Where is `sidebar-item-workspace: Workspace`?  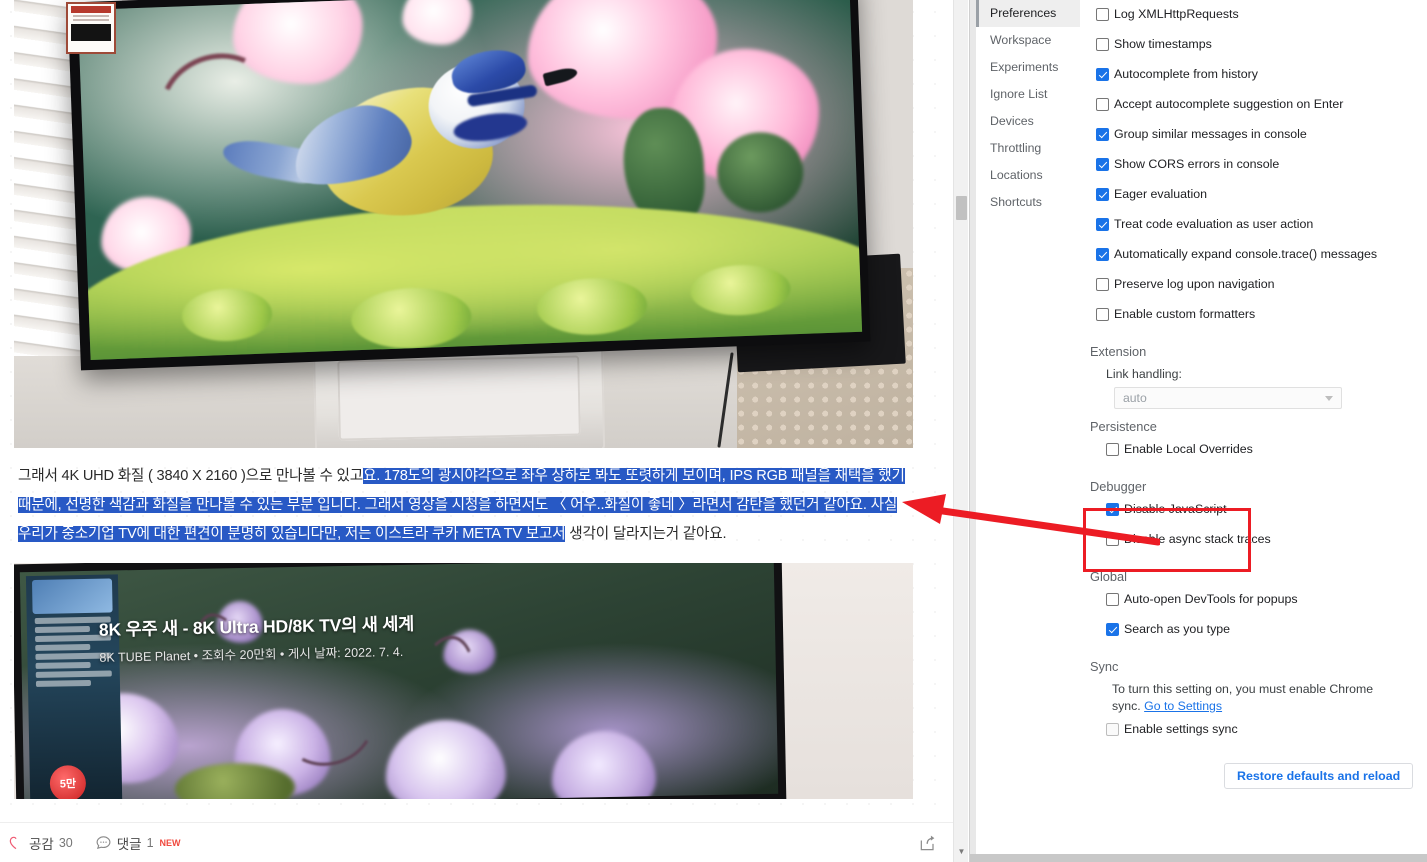
sidebar-item-workspace: Workspace is located at coordinates (1028, 40).